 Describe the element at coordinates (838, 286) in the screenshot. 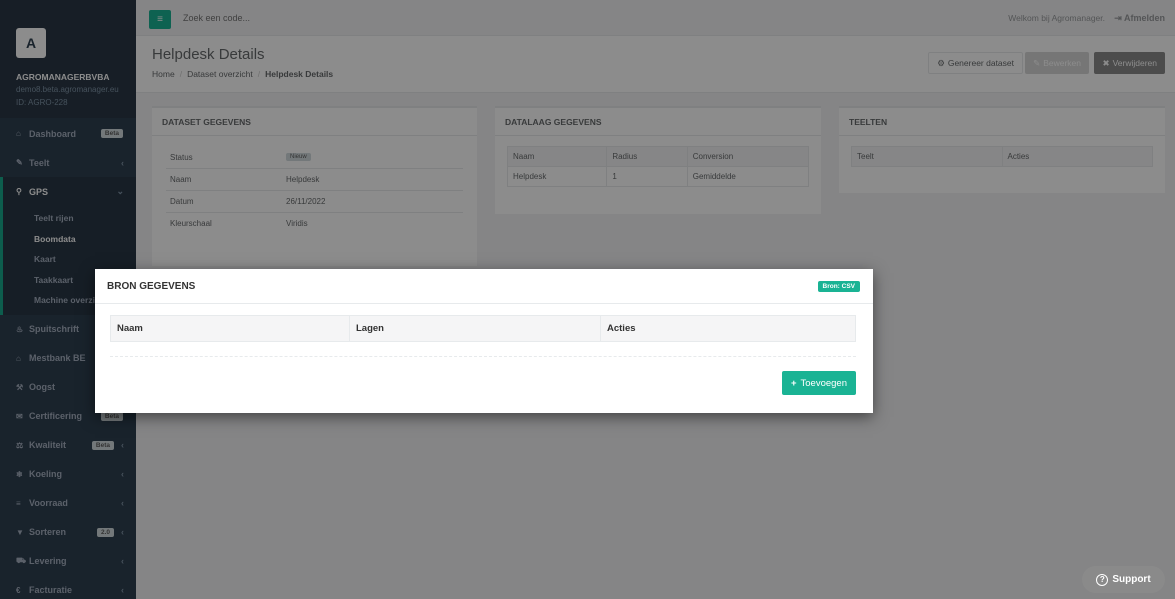

I see `source-badge: Bron: CSV` at that location.